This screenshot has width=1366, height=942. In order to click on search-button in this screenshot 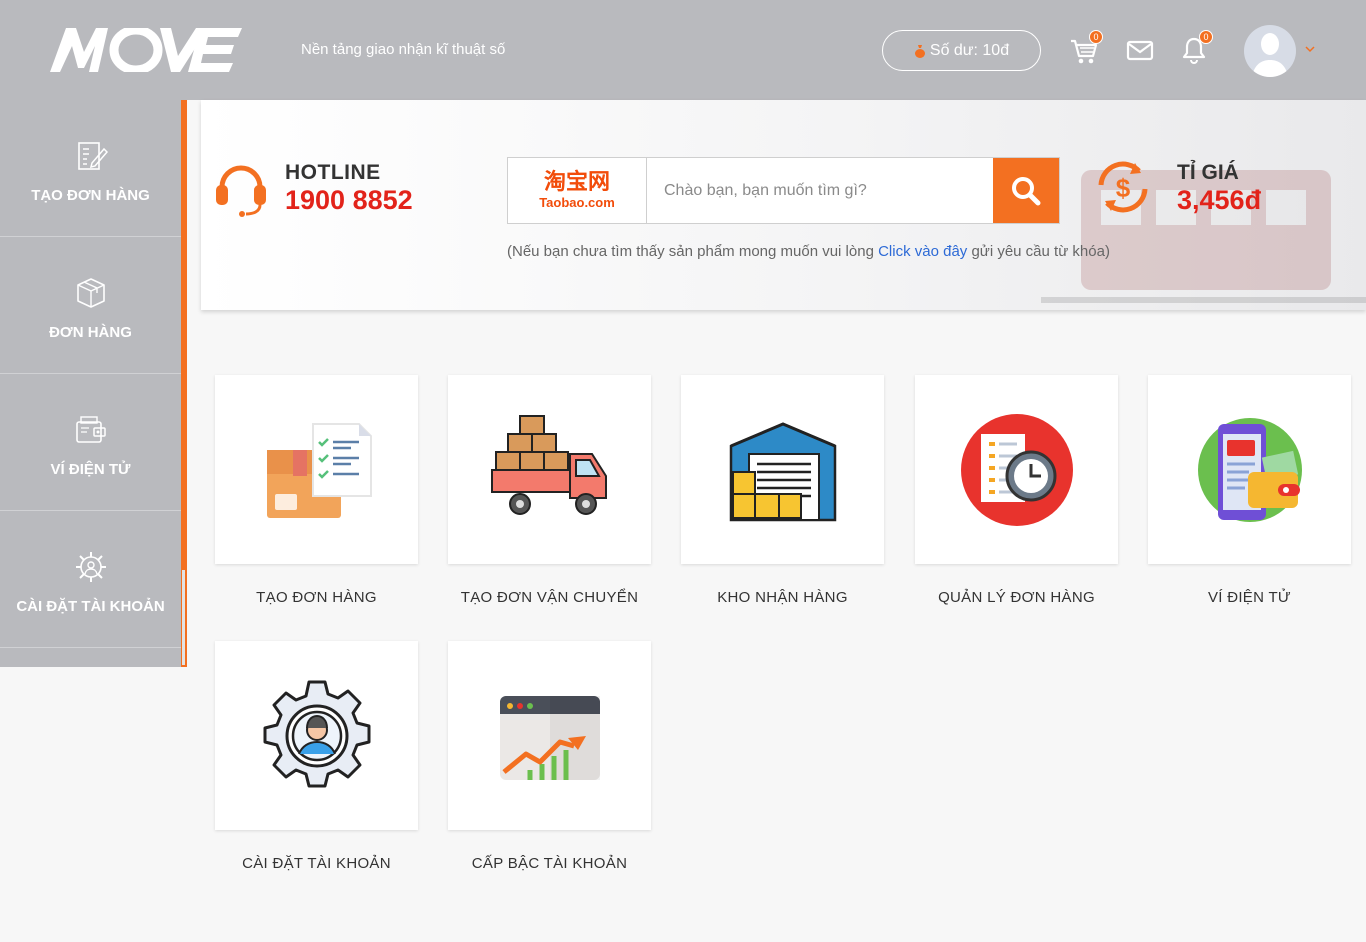, I will do `click(1026, 190)`.